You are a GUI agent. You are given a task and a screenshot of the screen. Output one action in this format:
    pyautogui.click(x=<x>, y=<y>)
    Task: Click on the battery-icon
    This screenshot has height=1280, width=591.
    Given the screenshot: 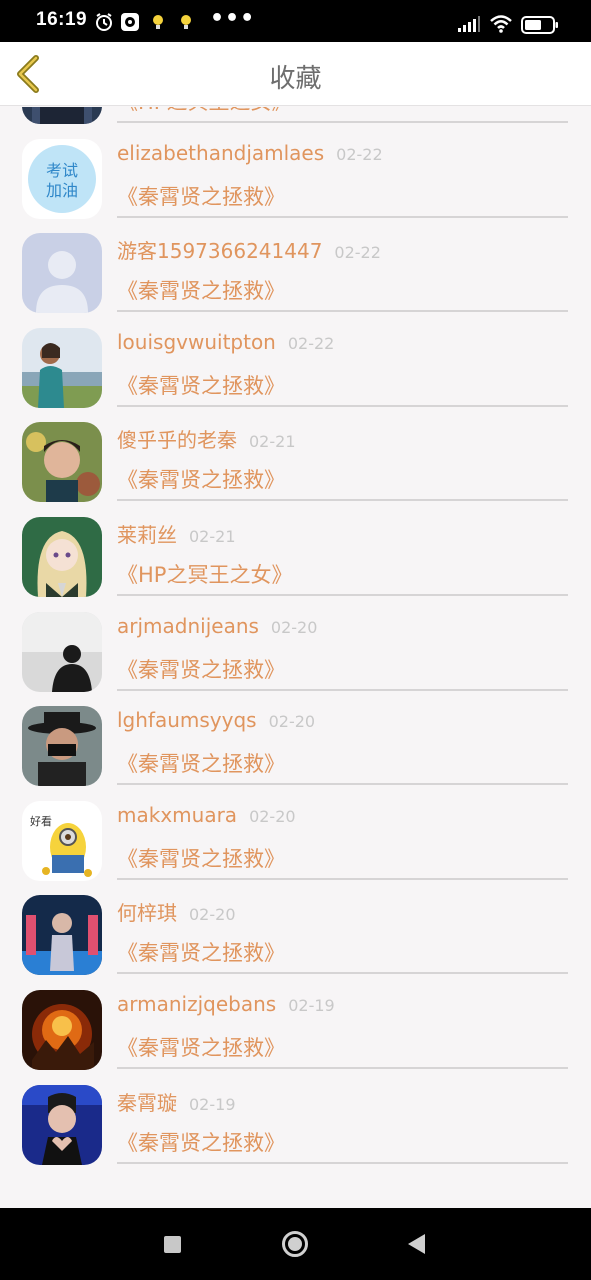 What is the action you would take?
    pyautogui.click(x=539, y=25)
    